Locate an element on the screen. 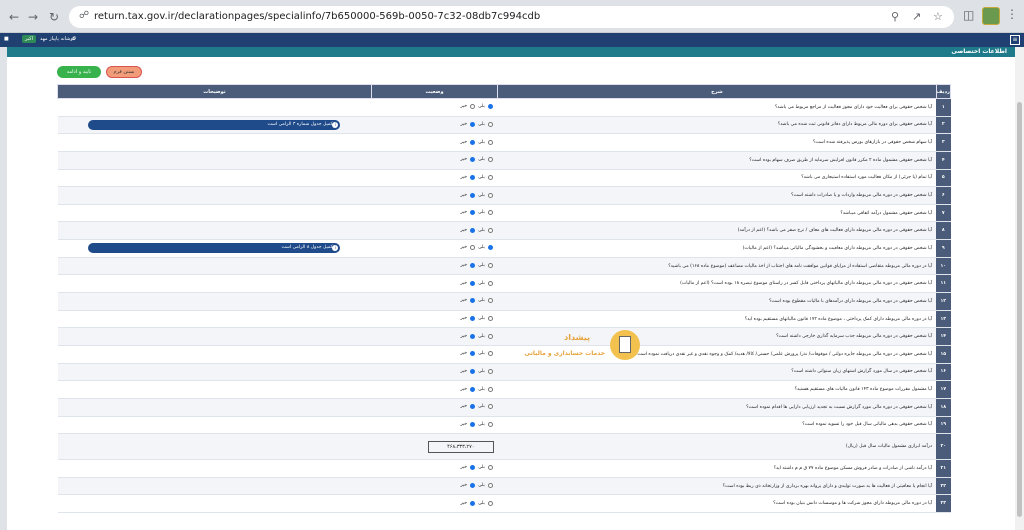  forward-icon: → is located at coordinates (33, 17).